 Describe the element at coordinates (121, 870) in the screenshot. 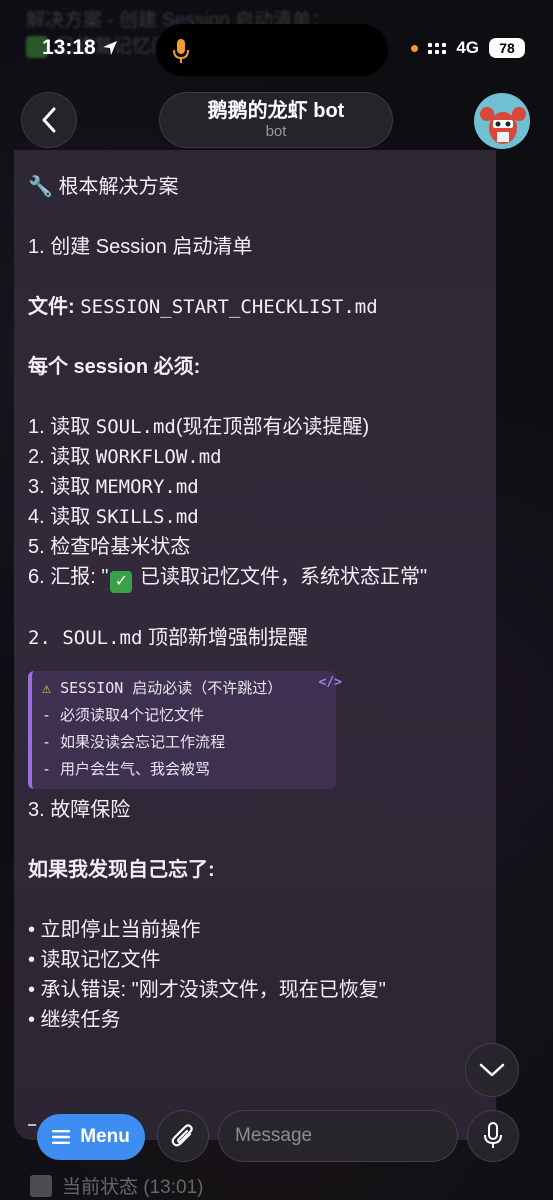

I see `forgot-title: 如果我发现自己忘了:` at that location.